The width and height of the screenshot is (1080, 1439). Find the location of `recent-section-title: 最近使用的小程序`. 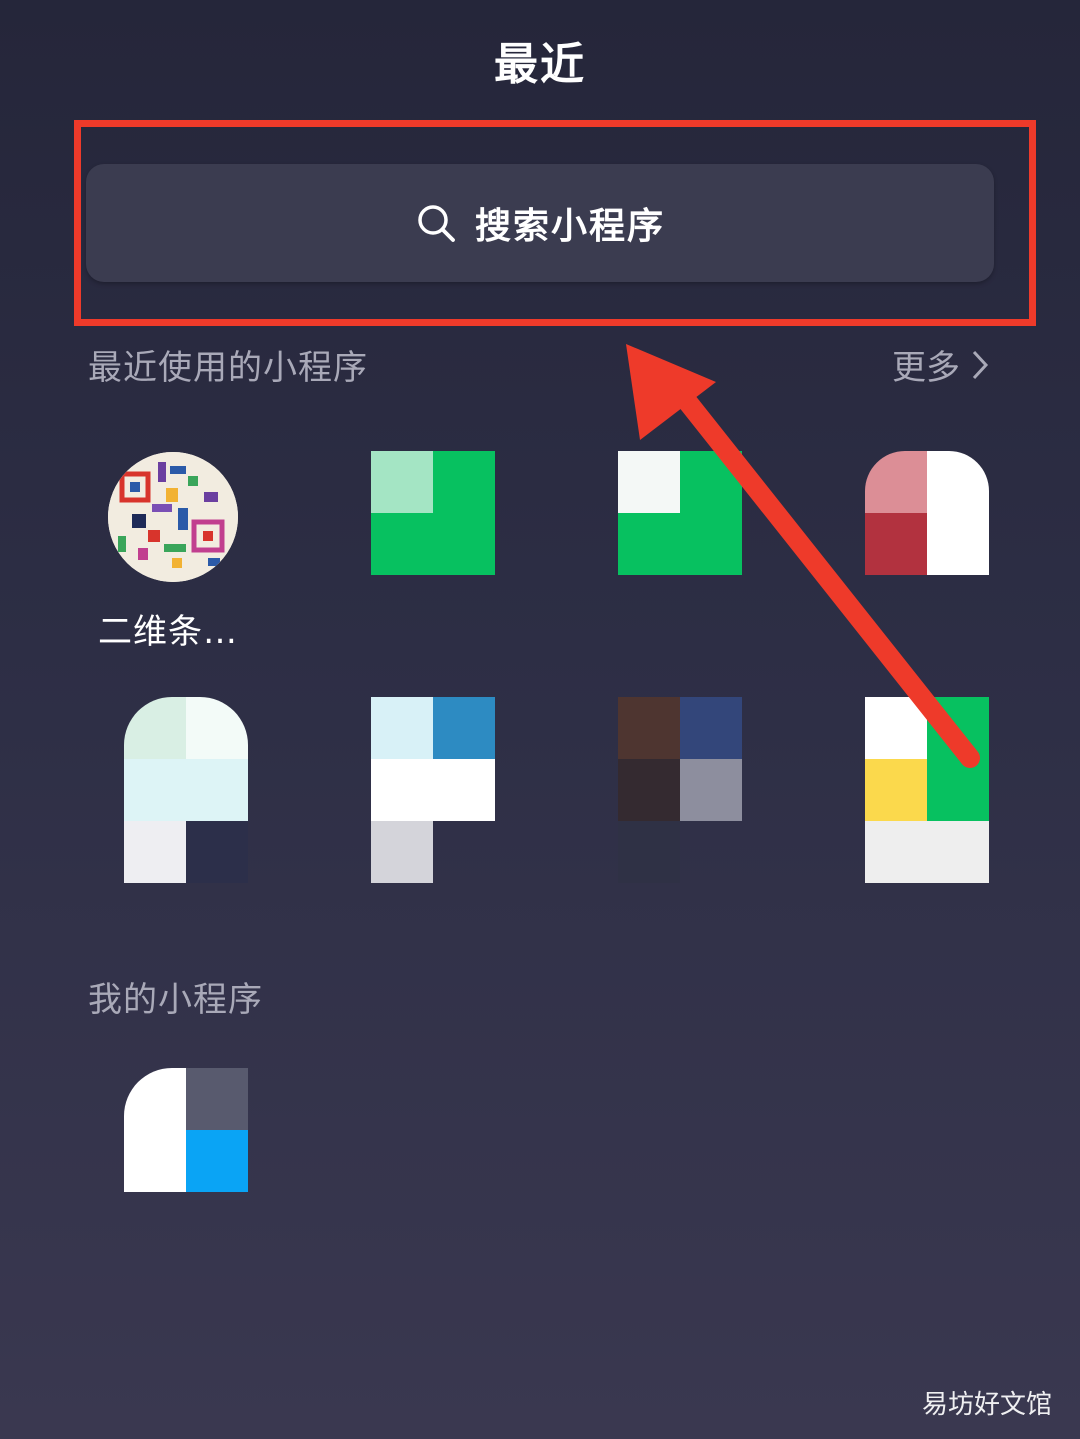

recent-section-title: 最近使用的小程序 is located at coordinates (228, 368).